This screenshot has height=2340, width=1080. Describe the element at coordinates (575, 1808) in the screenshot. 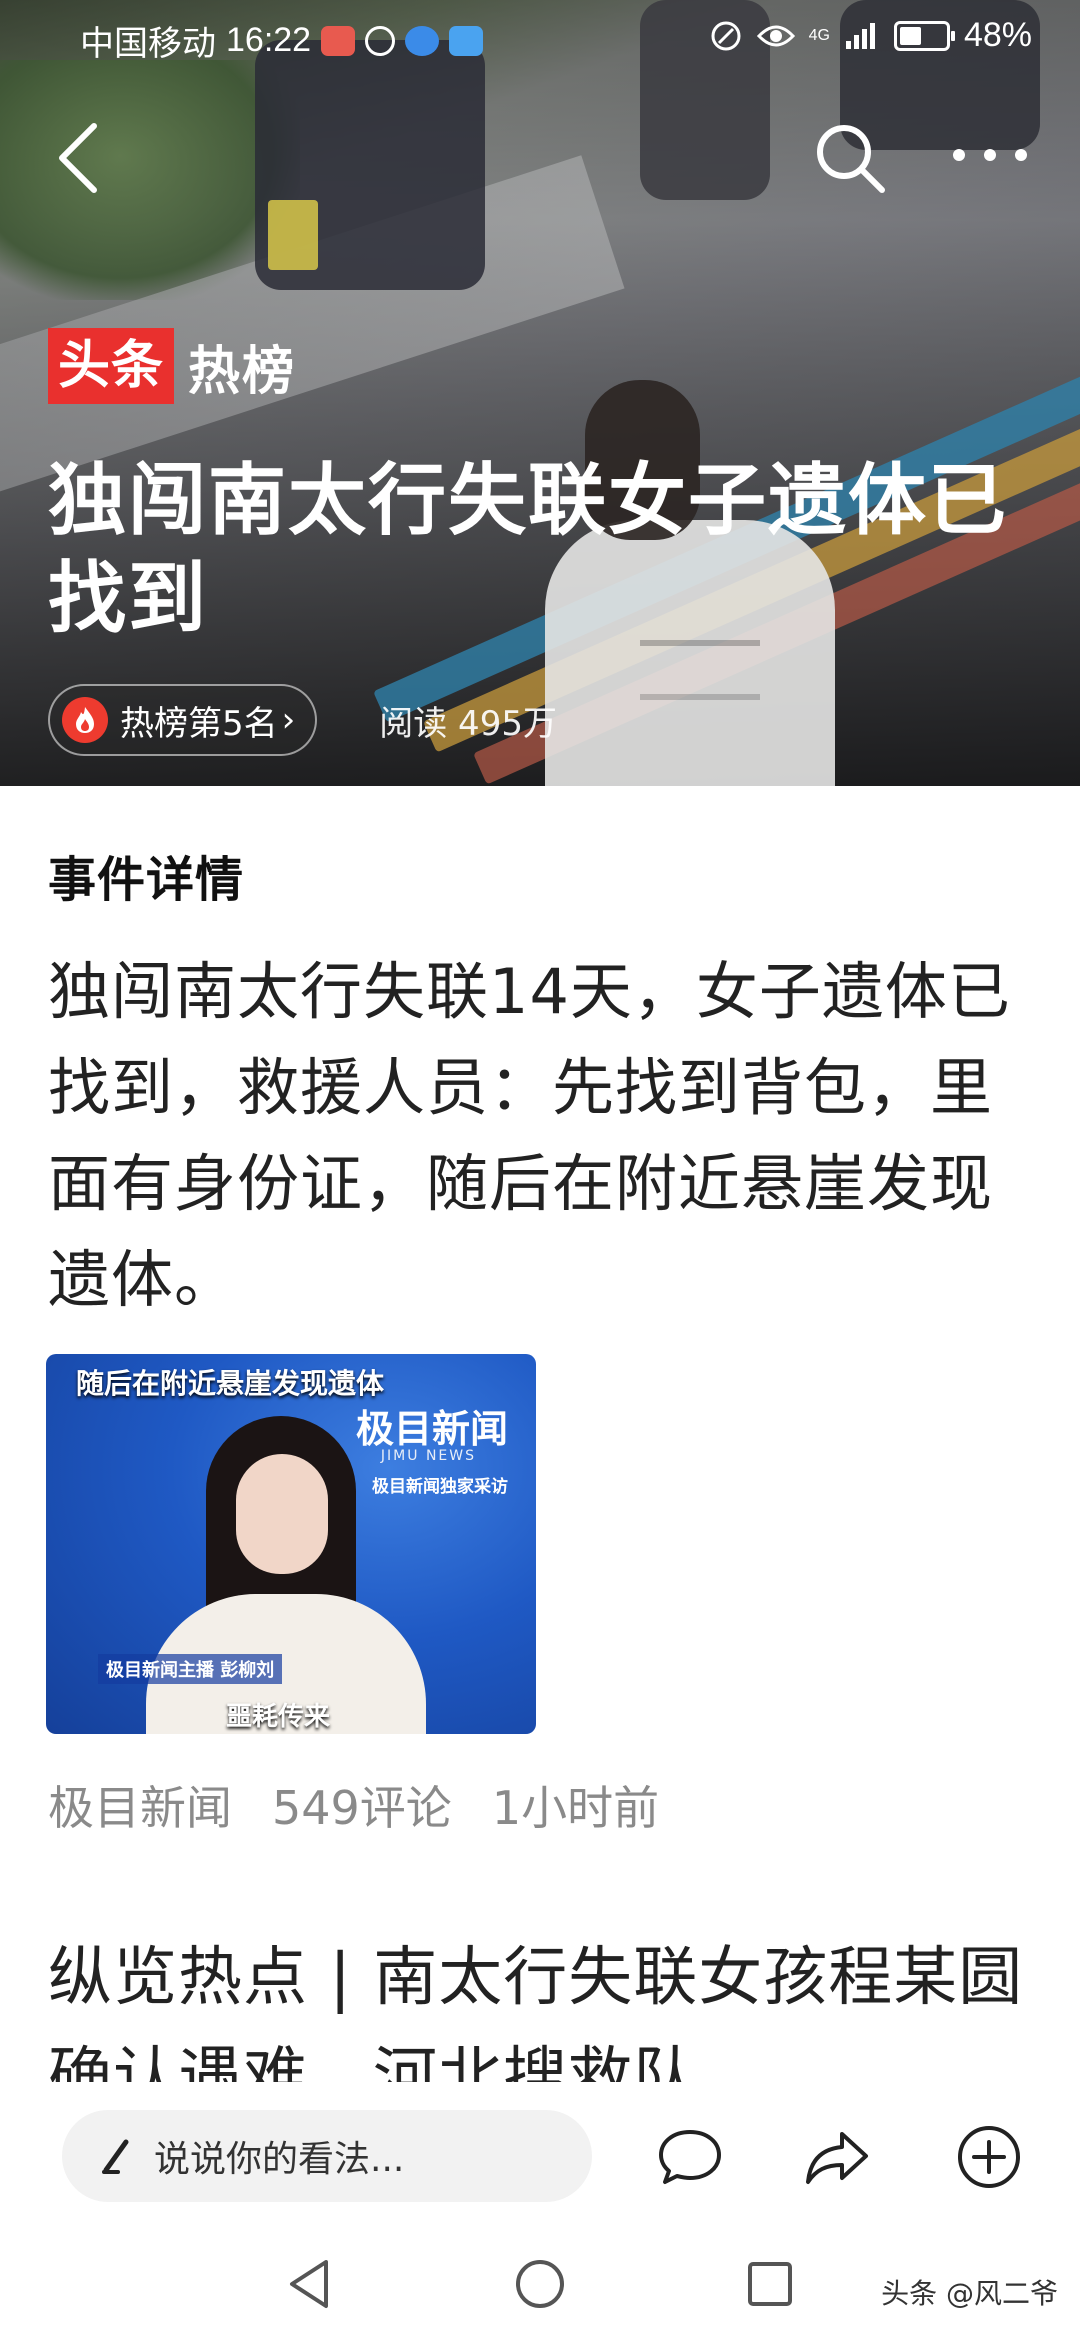

I see `publish-time: 1小时前` at that location.